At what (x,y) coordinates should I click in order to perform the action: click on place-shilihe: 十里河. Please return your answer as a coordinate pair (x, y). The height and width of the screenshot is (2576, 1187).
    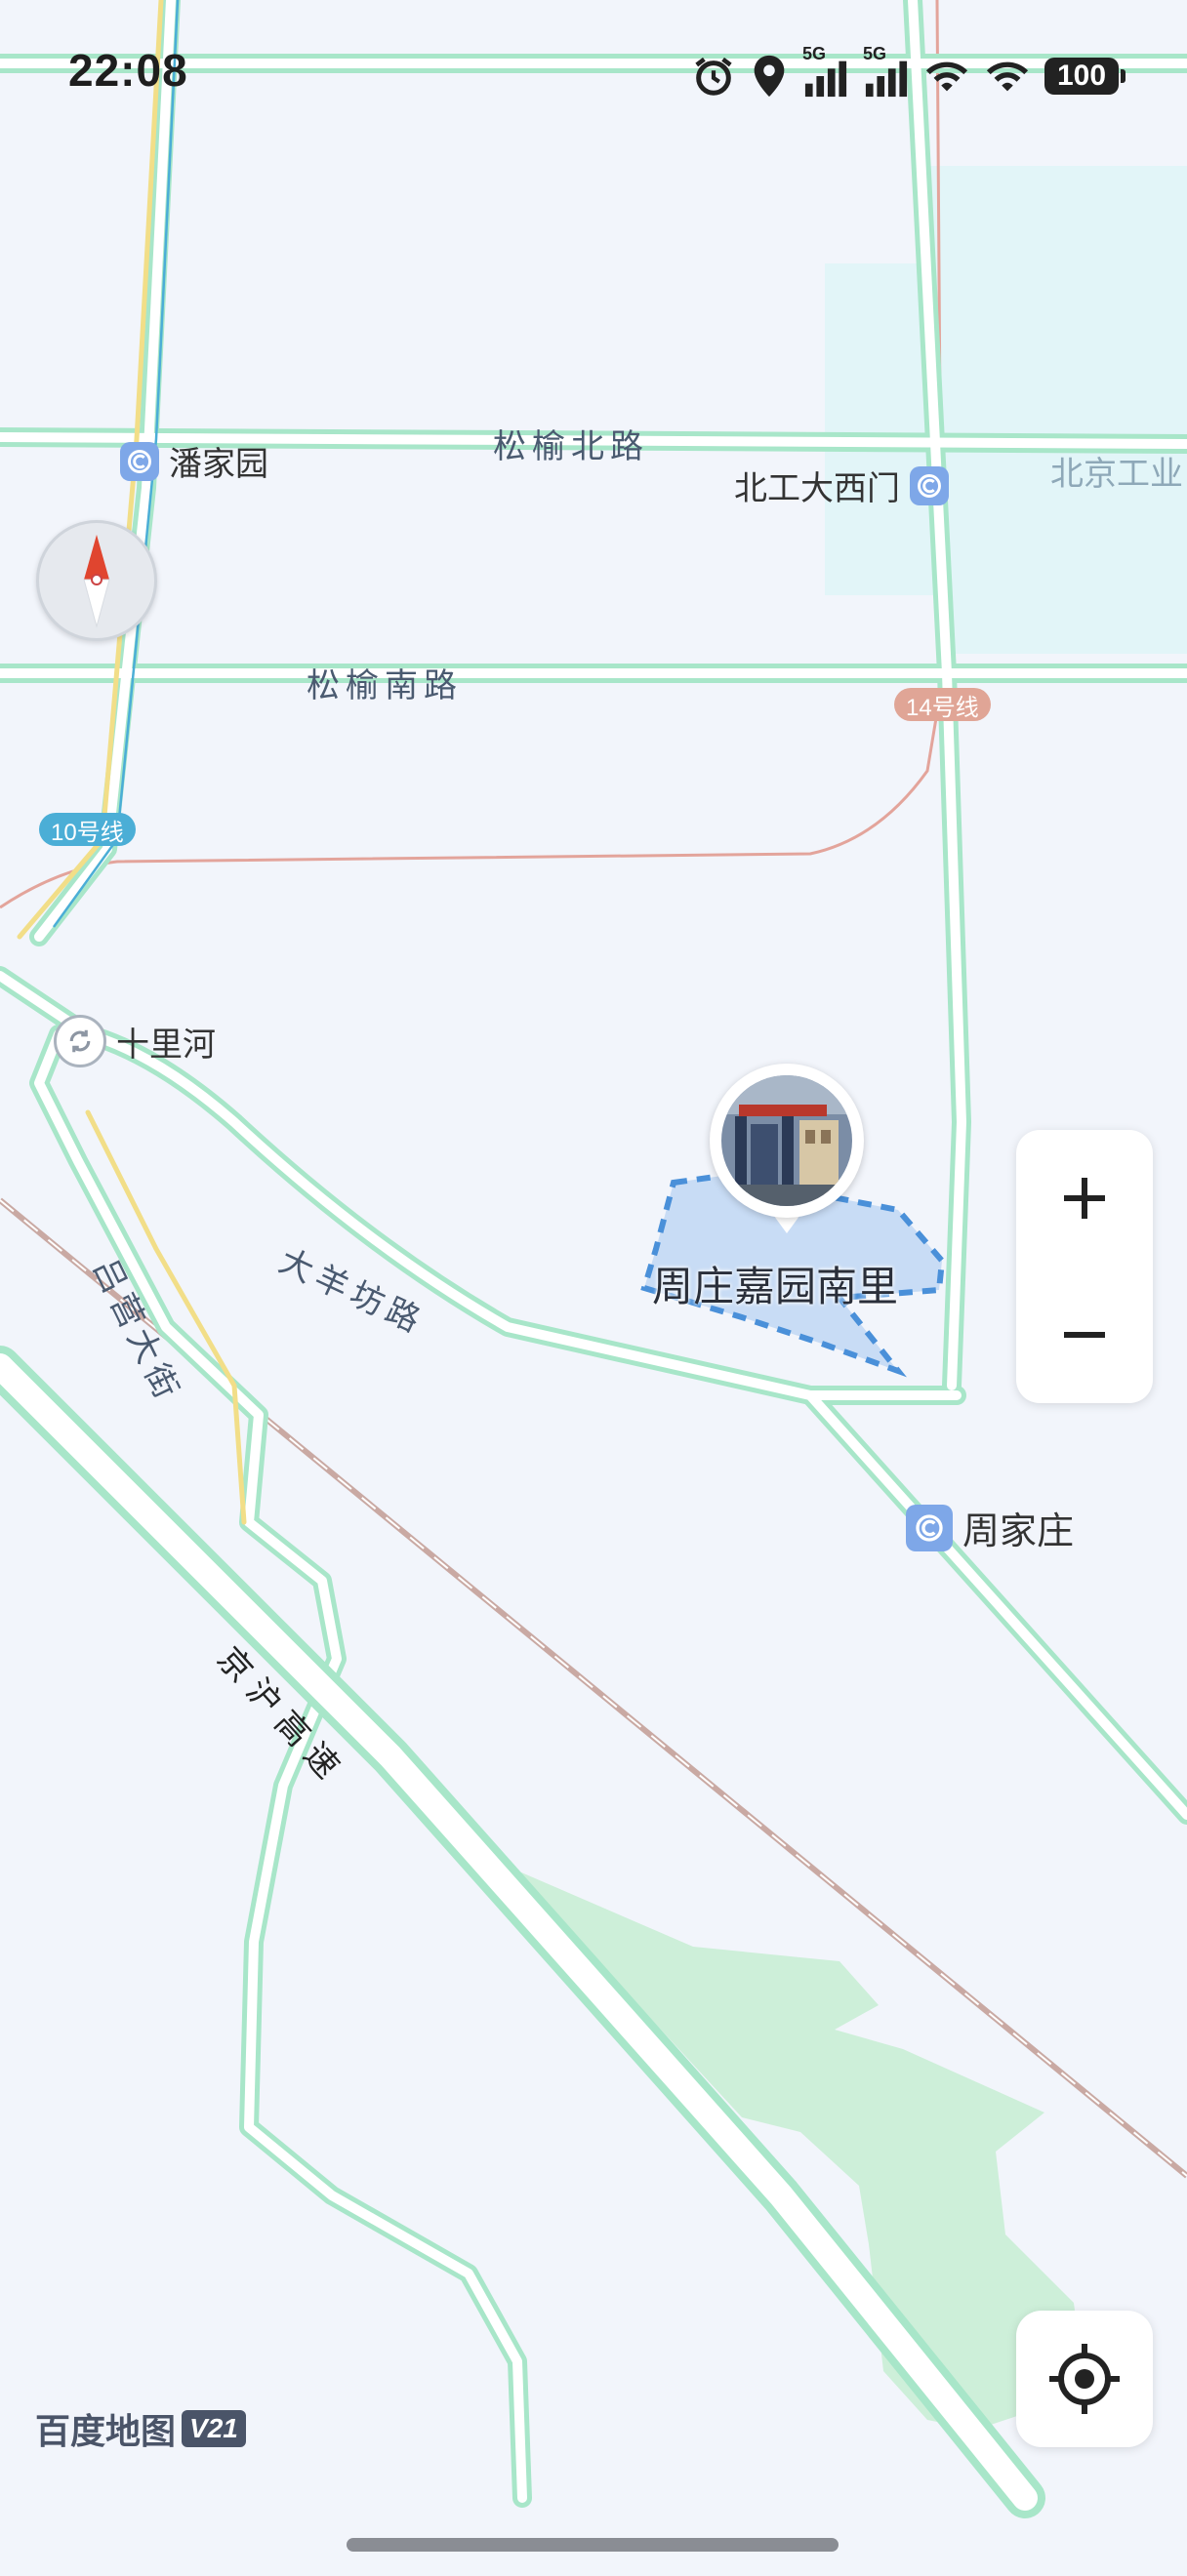
    Looking at the image, I should click on (135, 1041).